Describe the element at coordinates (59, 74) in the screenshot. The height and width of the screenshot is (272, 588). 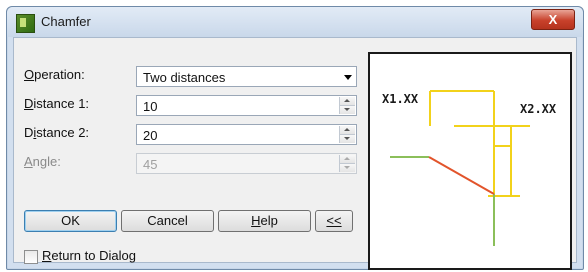
I see `operation-label-rest: peration:` at that location.